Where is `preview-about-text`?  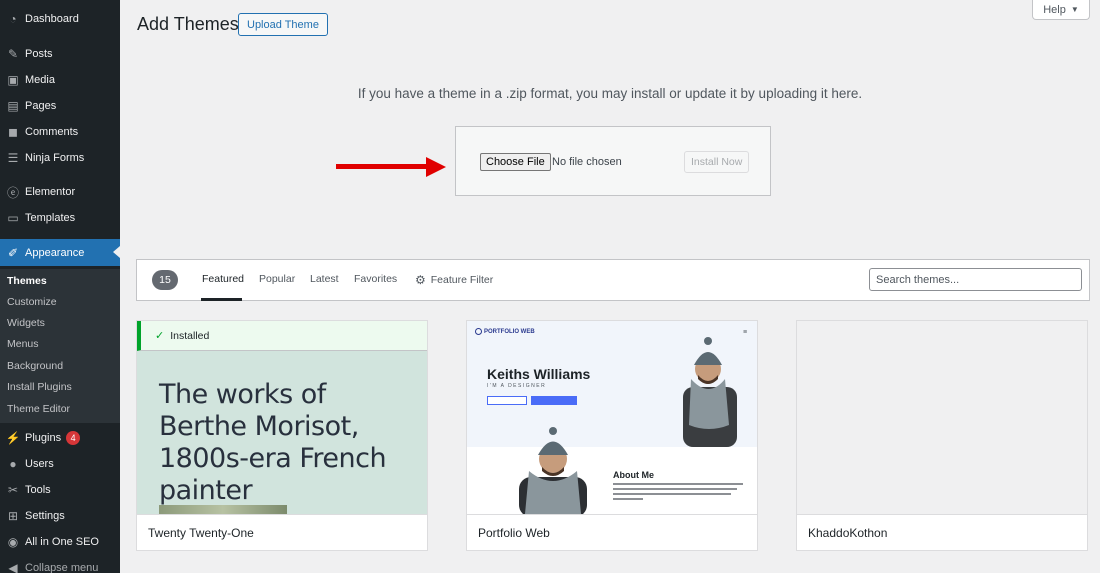
preview-about-text is located at coordinates (678, 493).